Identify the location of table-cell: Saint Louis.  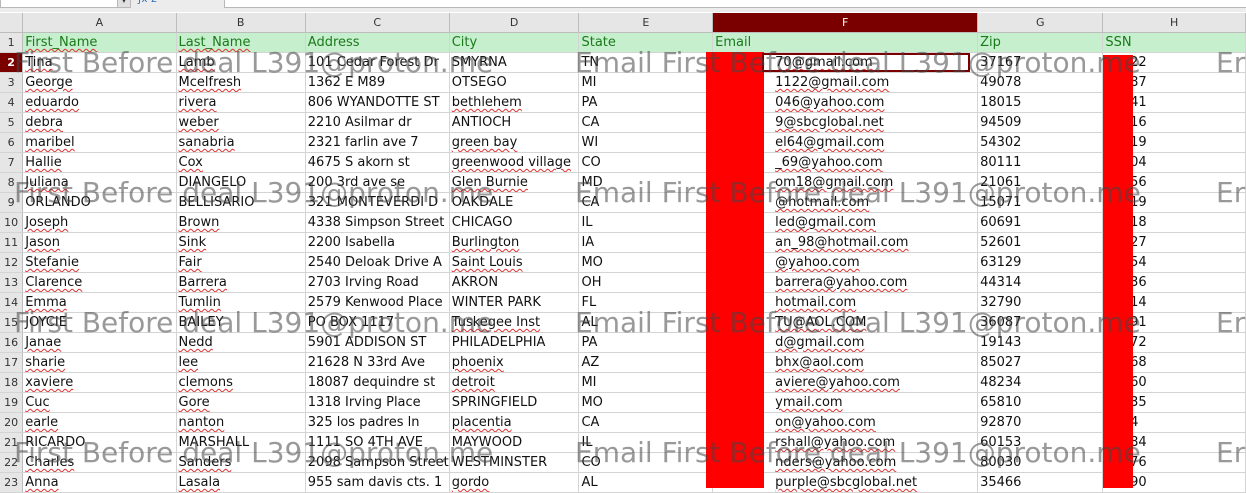
(514, 262).